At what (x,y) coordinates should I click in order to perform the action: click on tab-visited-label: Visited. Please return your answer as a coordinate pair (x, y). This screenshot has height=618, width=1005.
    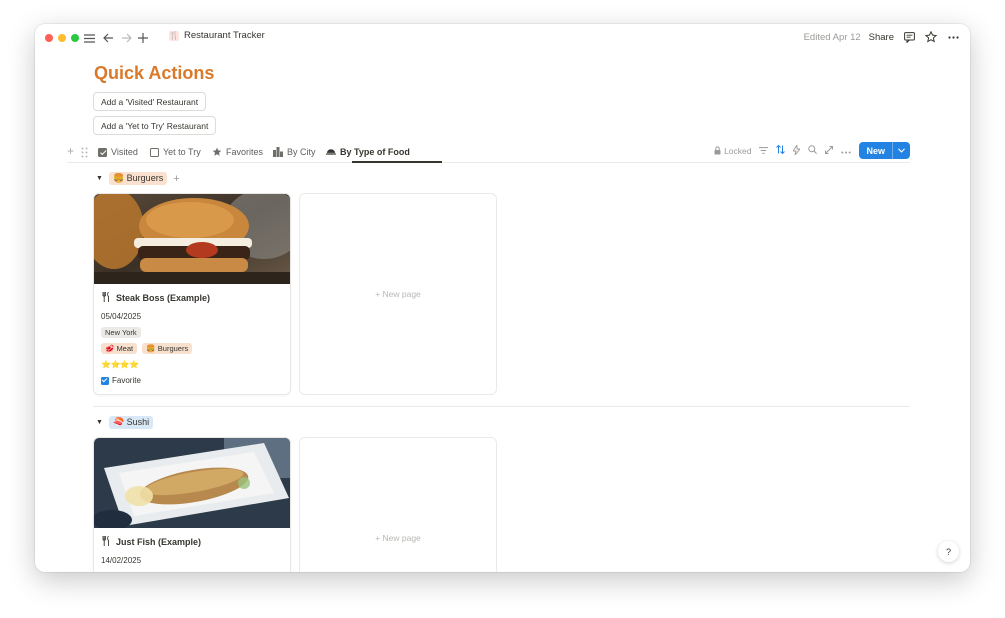
    Looking at the image, I should click on (124, 152).